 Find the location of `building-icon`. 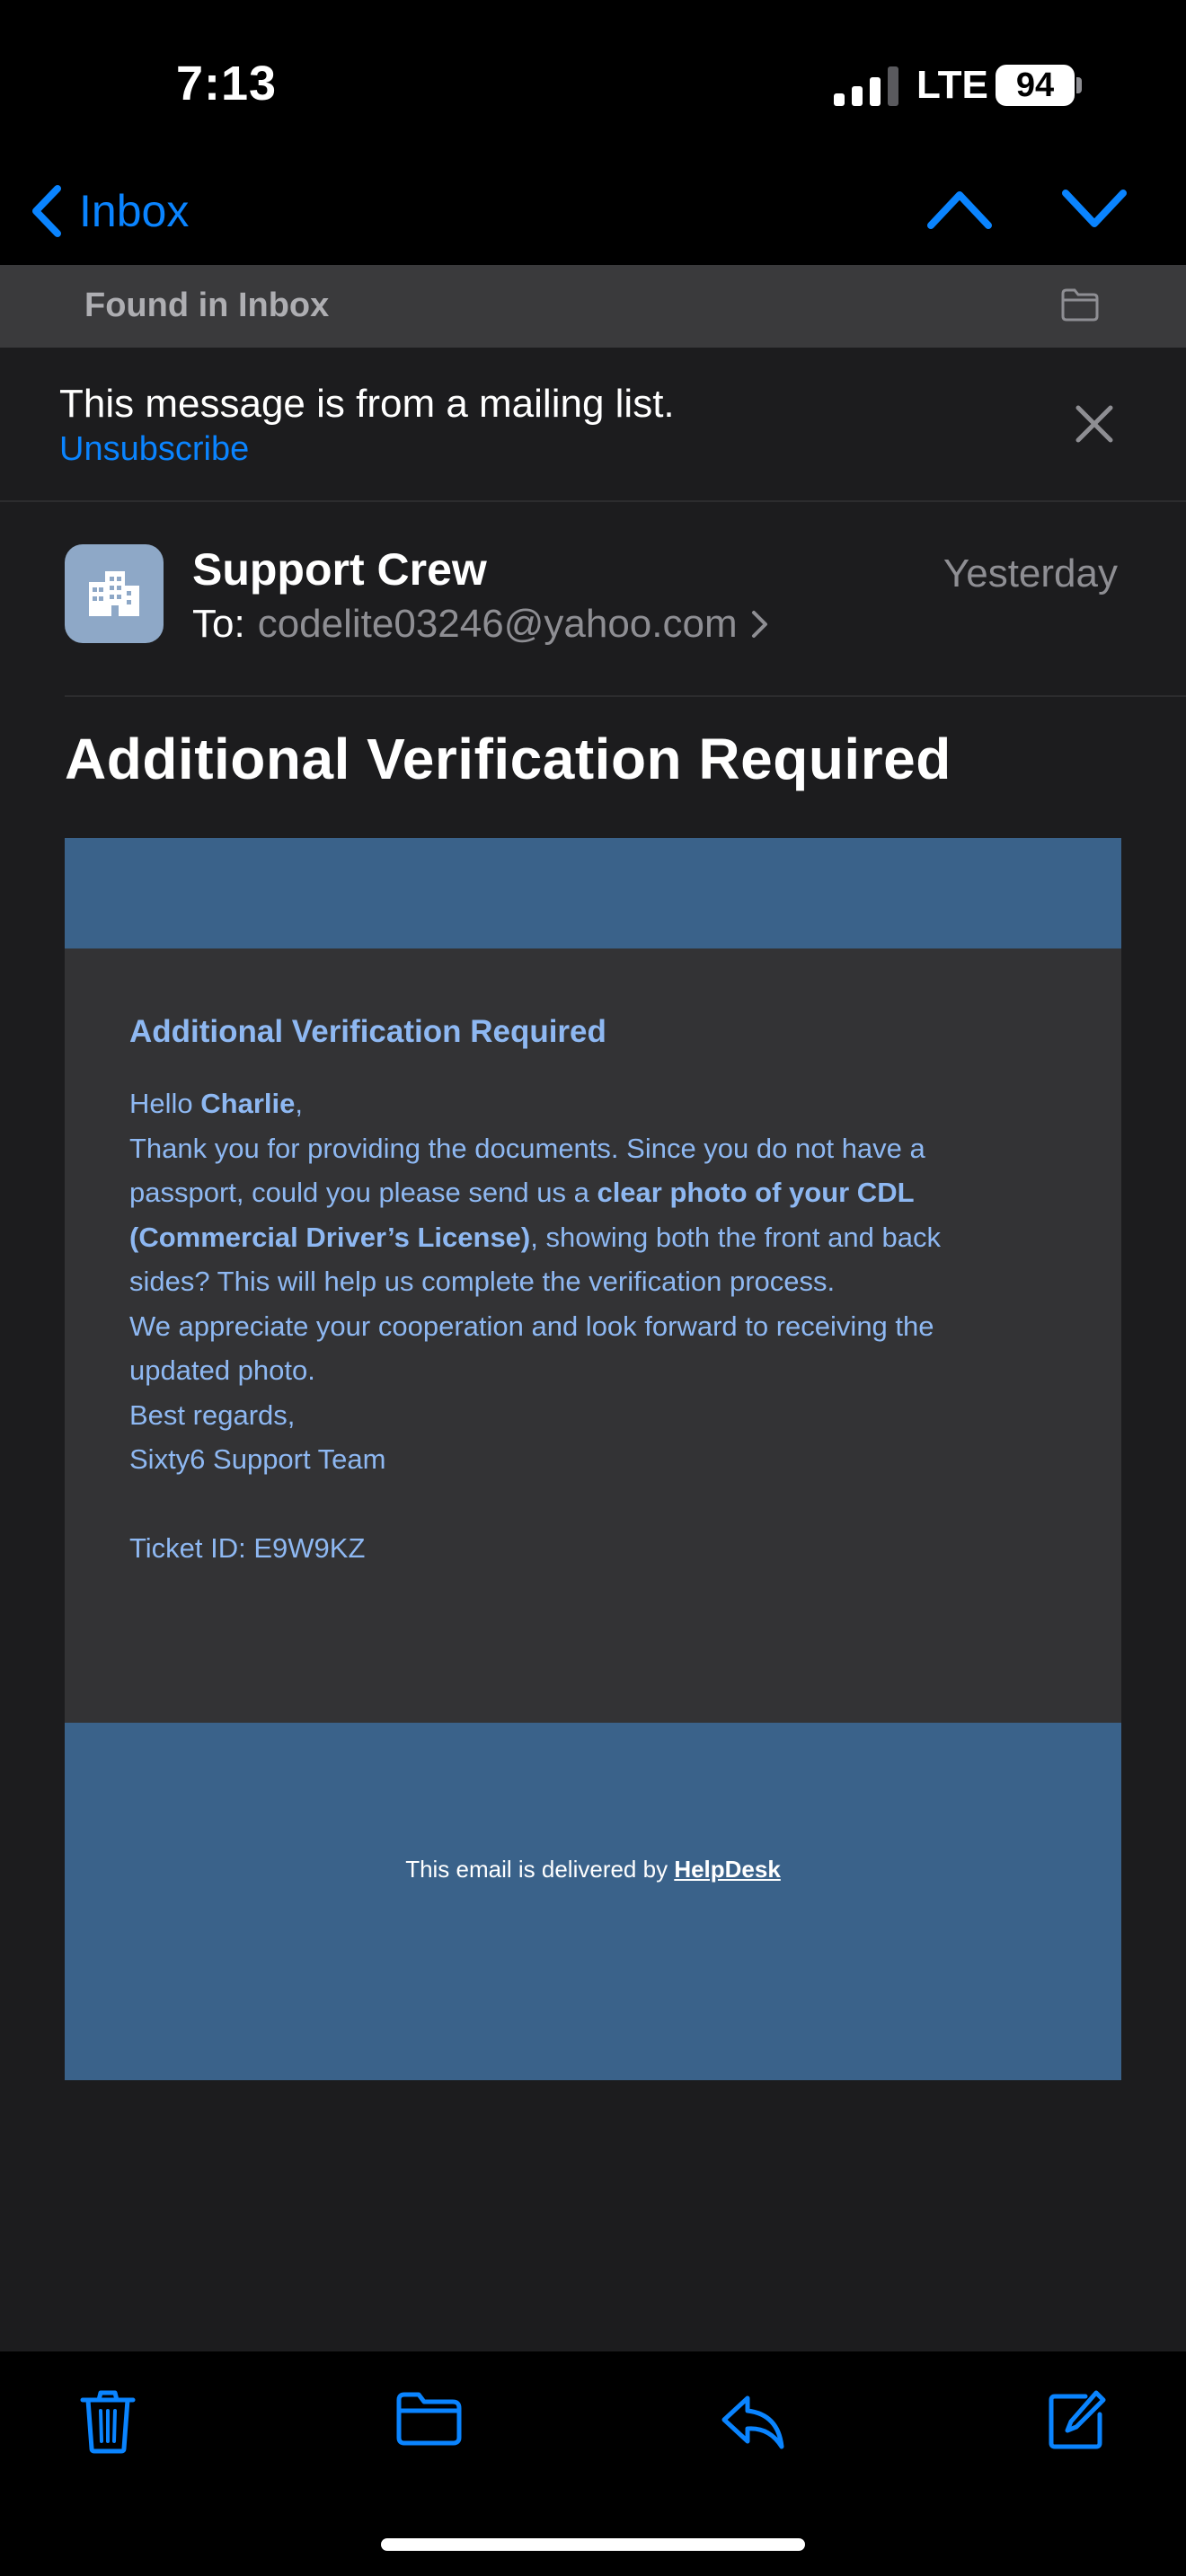

building-icon is located at coordinates (114, 593).